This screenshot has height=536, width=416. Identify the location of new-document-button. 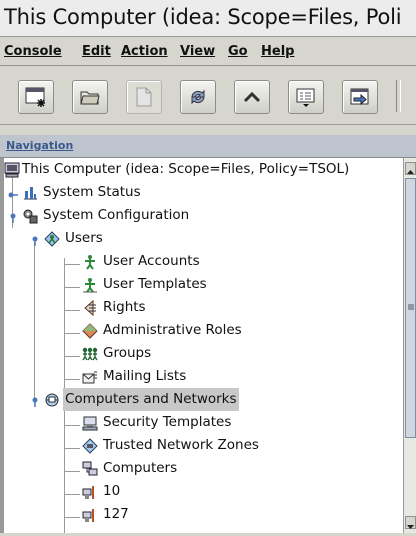
(144, 97).